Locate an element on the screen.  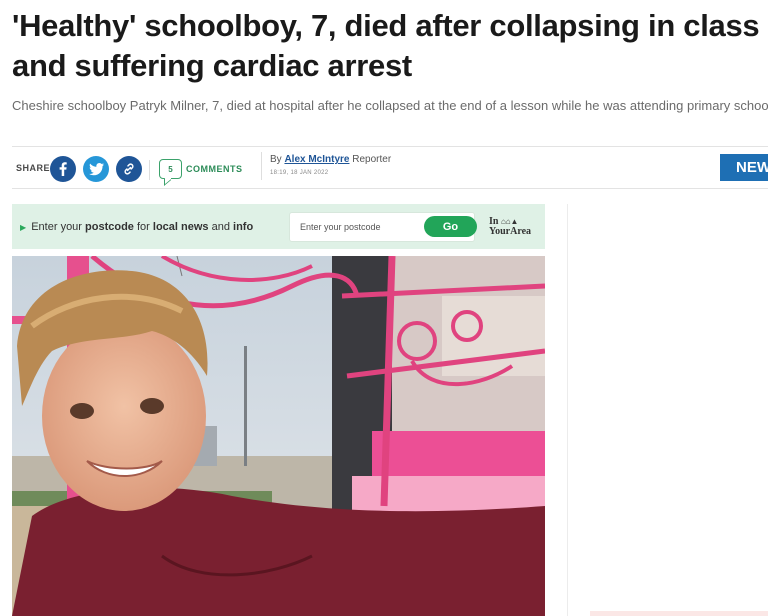
triangle-right-icon: ▶ is located at coordinates (23, 227).